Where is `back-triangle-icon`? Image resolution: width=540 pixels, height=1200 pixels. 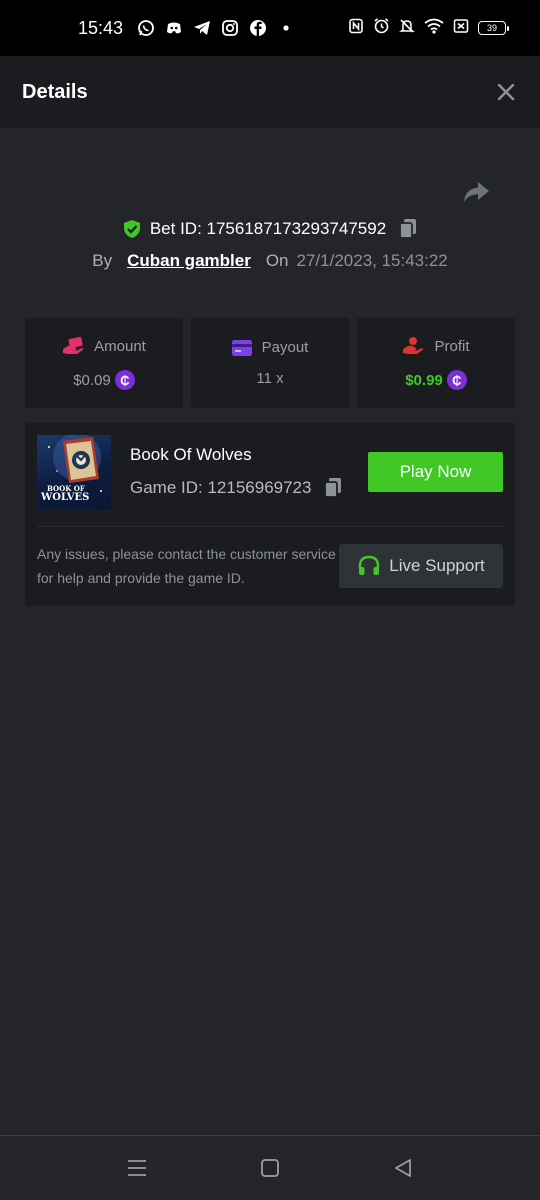
back-triangle-icon is located at coordinates (403, 1168).